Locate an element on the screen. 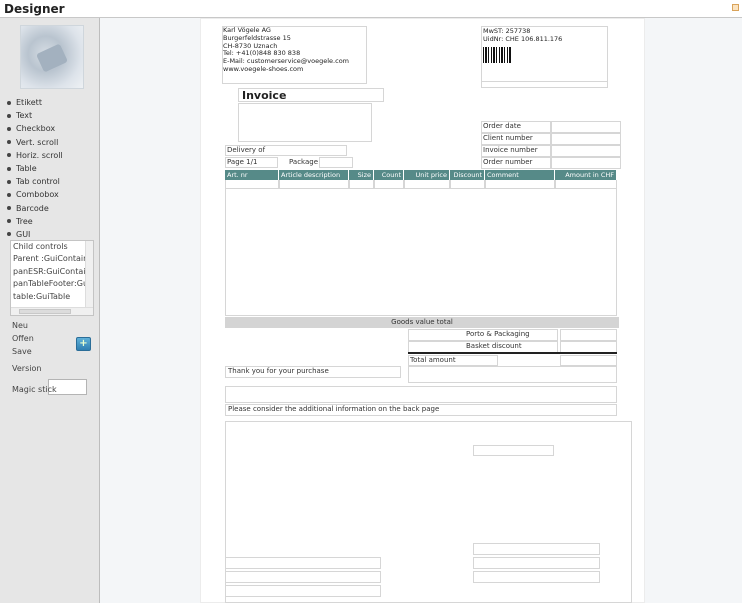 The height and width of the screenshot is (603, 742). vat-line: UidNr: CHE 106.811.176 is located at coordinates (523, 38).